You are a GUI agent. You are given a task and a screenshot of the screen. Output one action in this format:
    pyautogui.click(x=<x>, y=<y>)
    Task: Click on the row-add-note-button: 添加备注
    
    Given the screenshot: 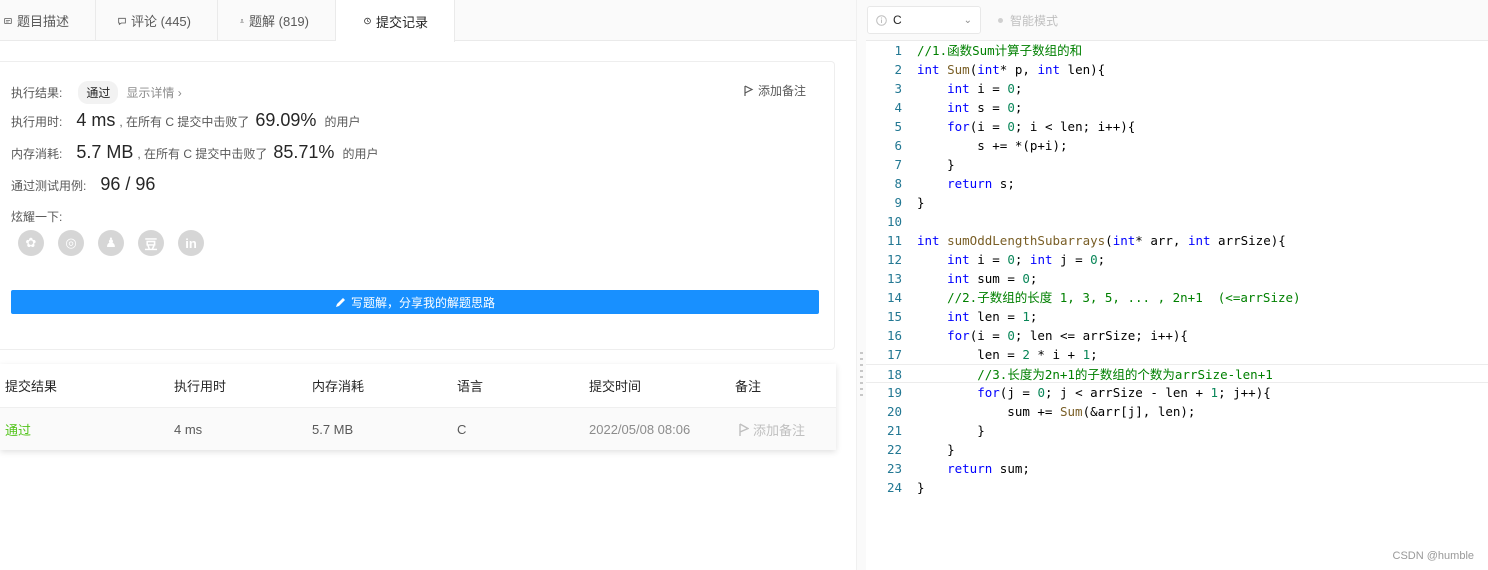 What is the action you would take?
    pyautogui.click(x=772, y=429)
    